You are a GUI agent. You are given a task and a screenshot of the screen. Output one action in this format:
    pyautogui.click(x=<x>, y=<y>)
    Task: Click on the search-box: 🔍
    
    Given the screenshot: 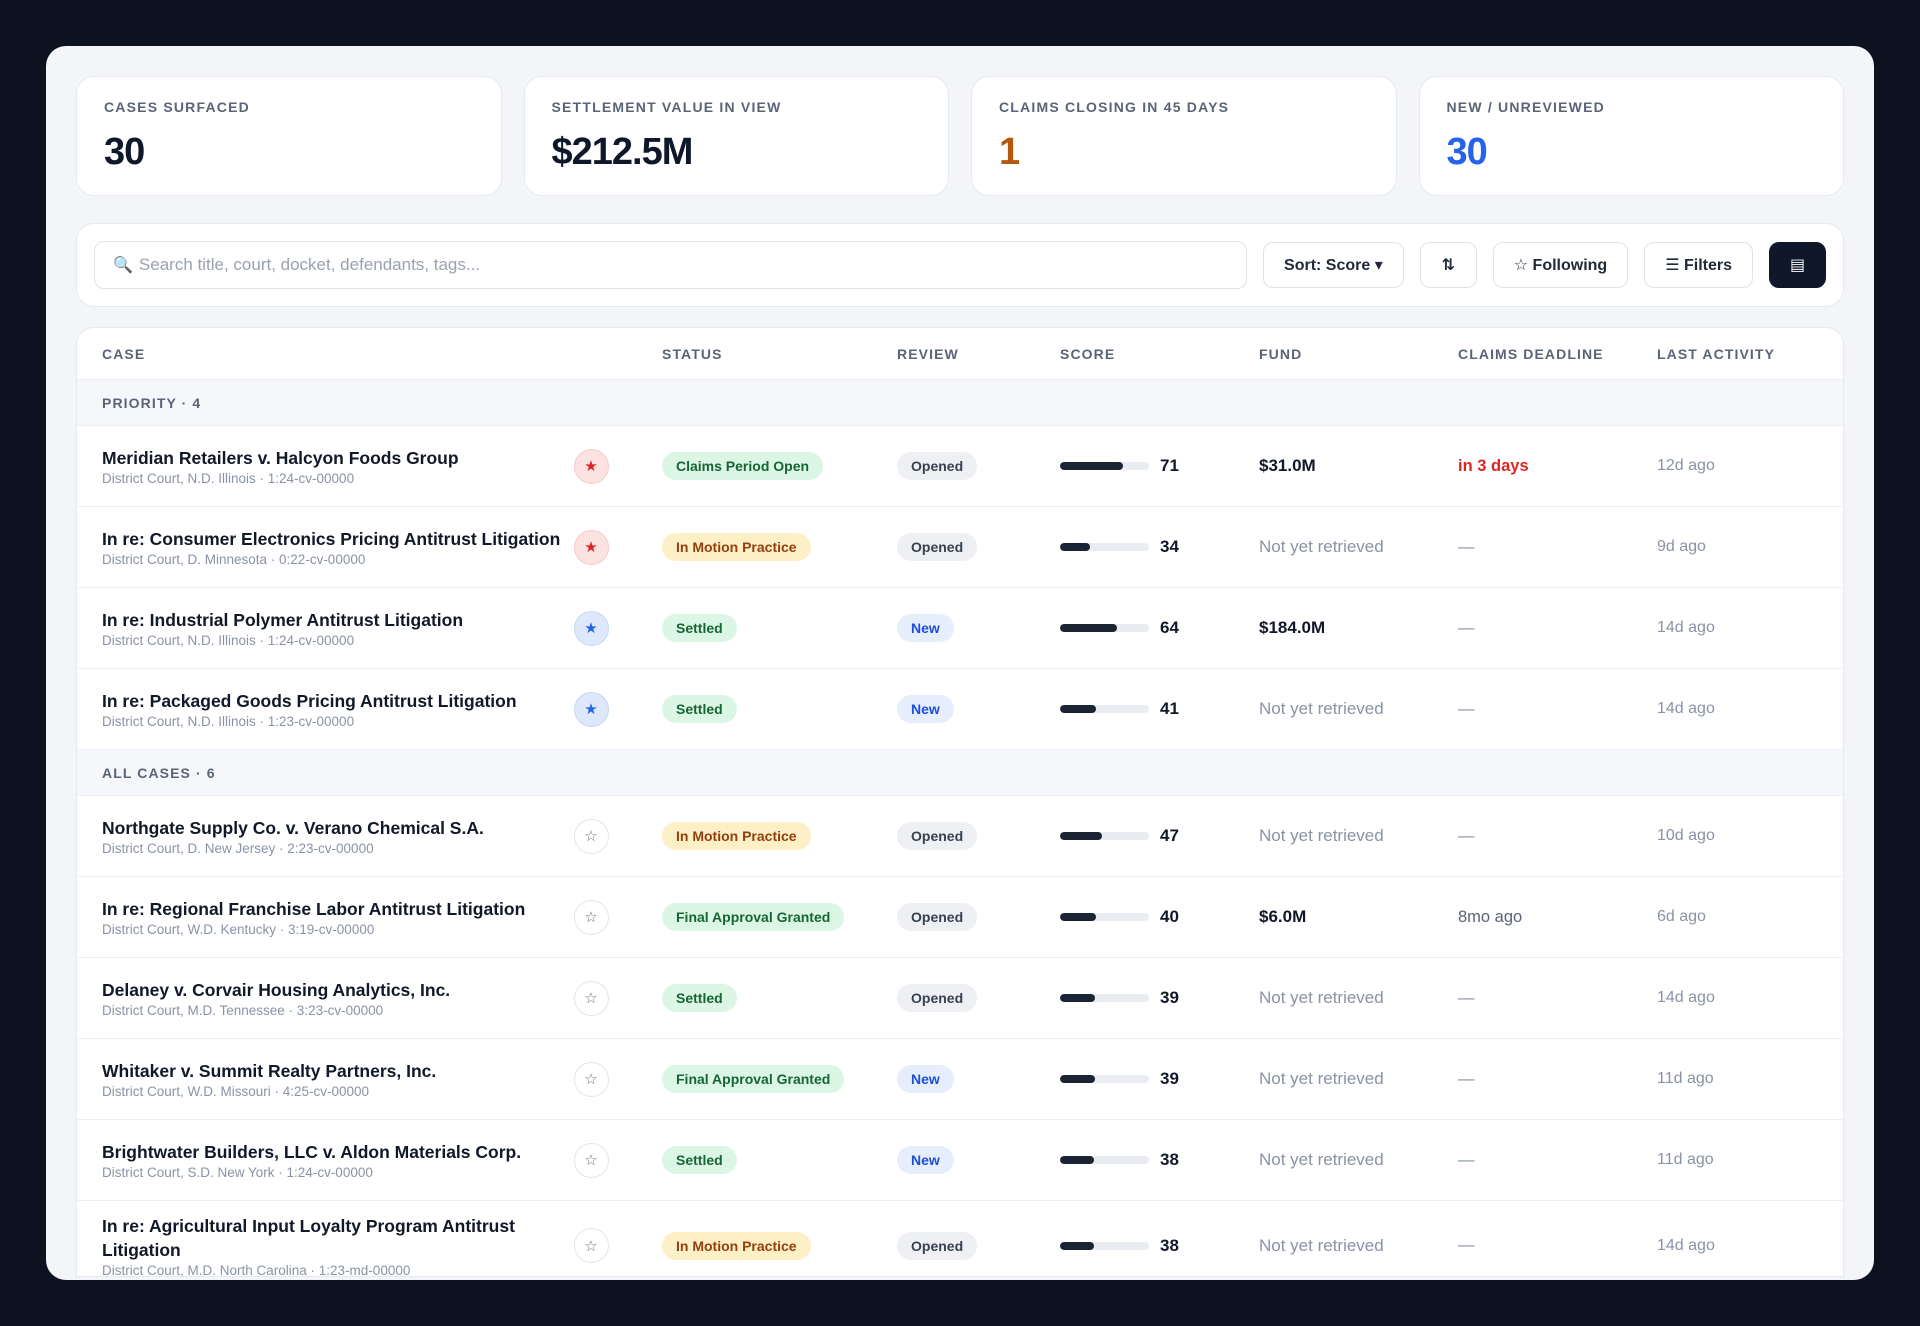 What is the action you would take?
    pyautogui.click(x=671, y=265)
    